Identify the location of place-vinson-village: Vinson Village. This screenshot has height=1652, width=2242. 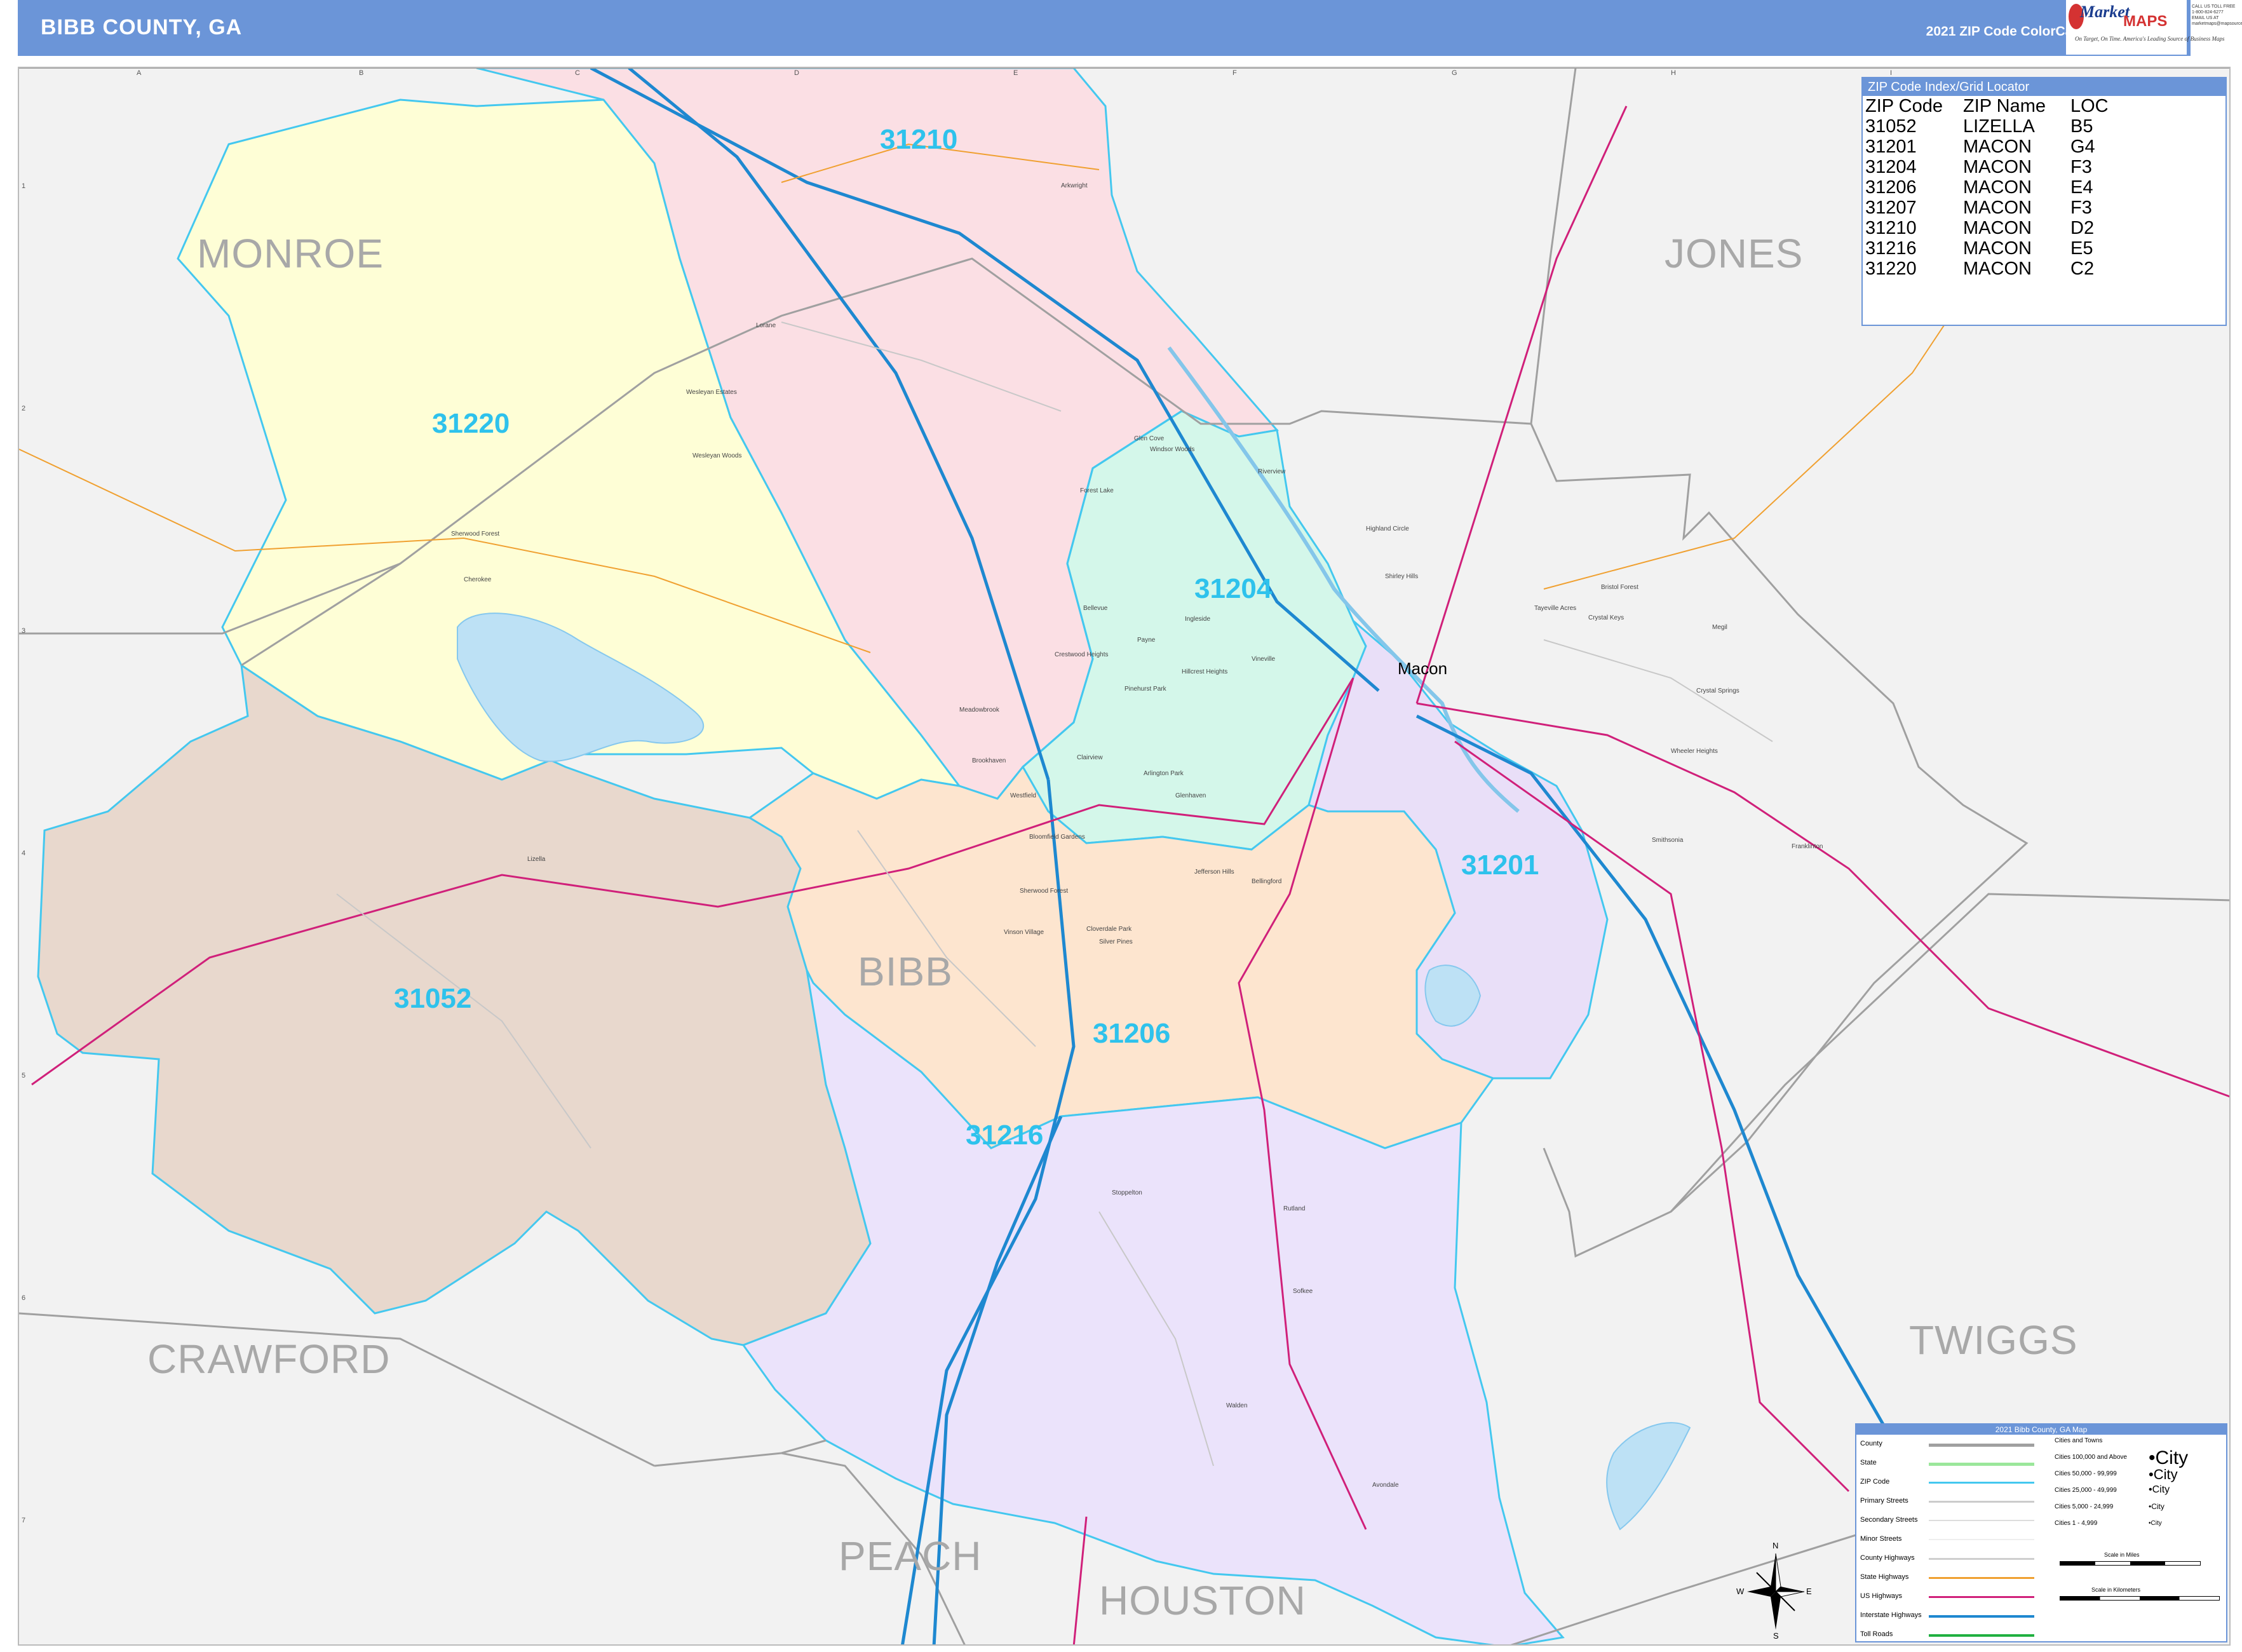
(1024, 933).